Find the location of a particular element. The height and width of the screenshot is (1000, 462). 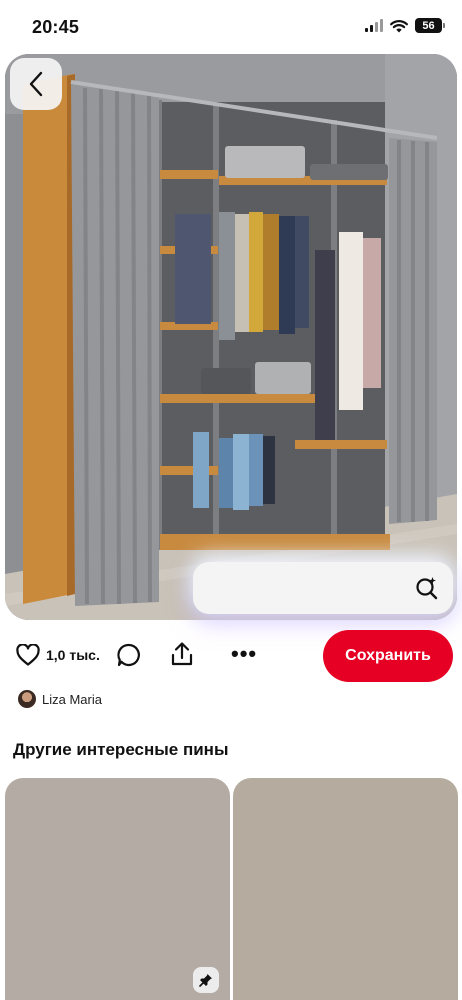

comment-button is located at coordinates (129, 657).